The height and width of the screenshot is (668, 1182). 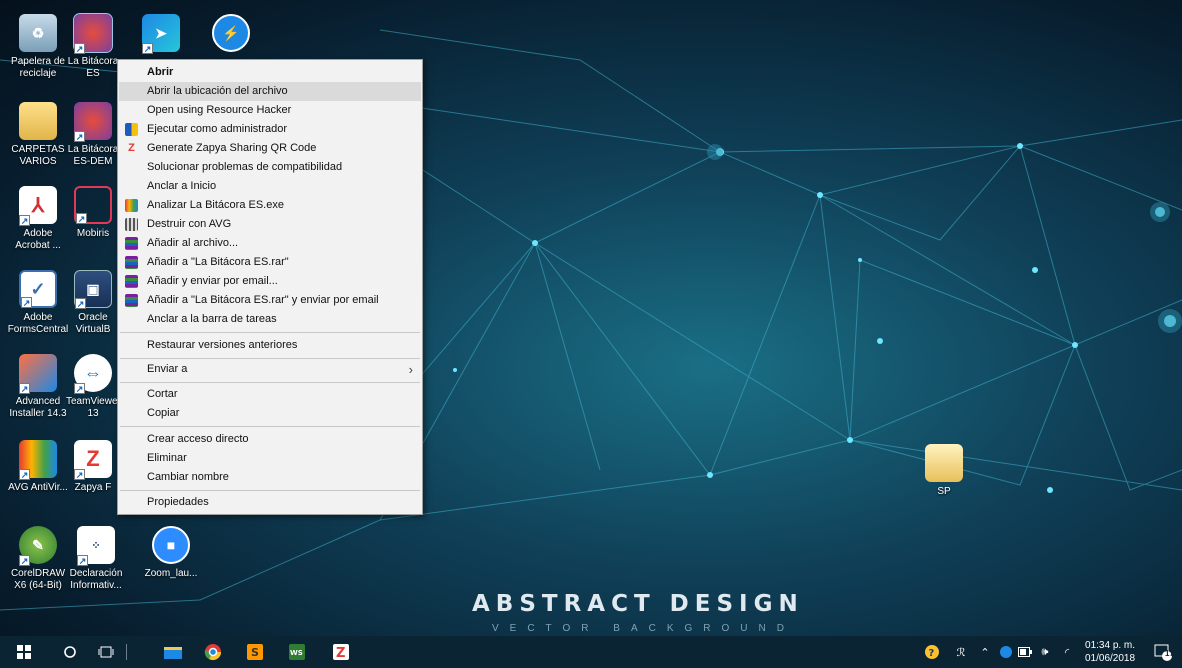 I want to click on action-center-button: 17, so click(x=1163, y=652).